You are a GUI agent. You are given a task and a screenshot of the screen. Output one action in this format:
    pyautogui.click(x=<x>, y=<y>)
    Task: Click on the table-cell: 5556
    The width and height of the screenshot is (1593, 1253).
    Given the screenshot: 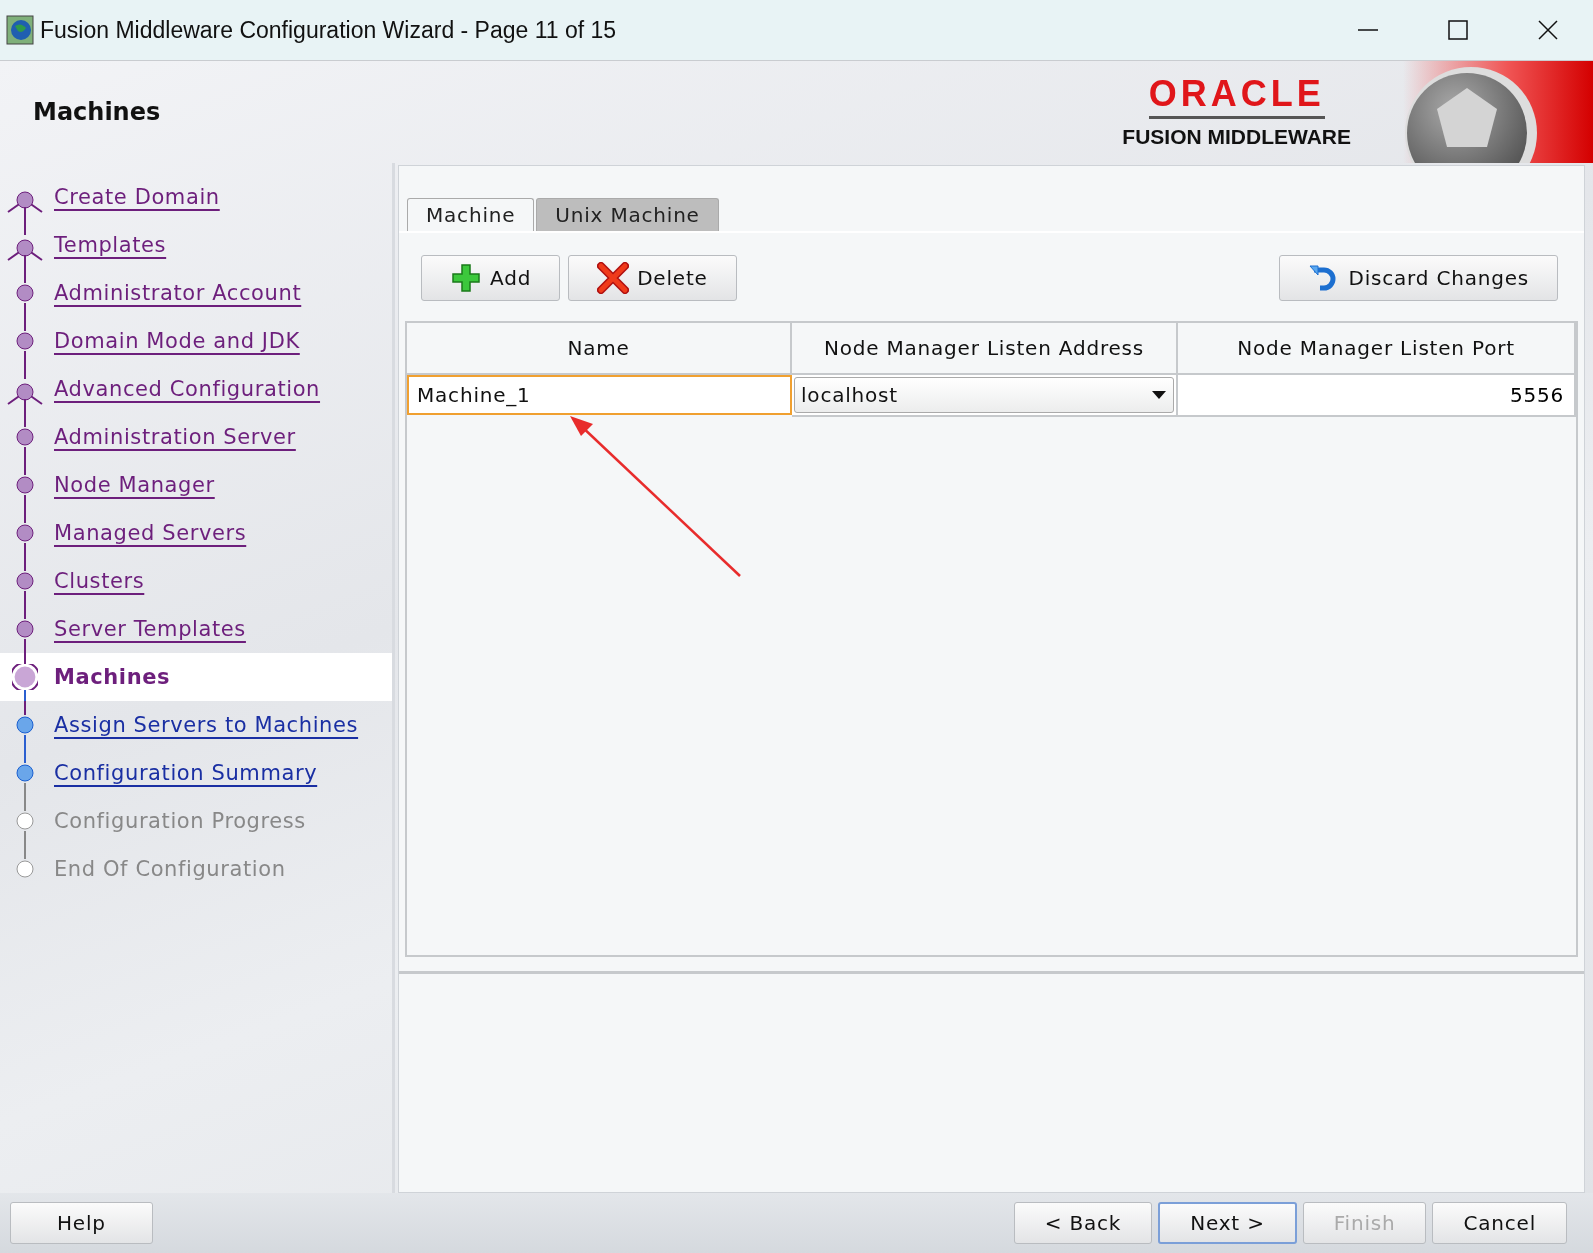 What is the action you would take?
    pyautogui.click(x=1377, y=396)
    